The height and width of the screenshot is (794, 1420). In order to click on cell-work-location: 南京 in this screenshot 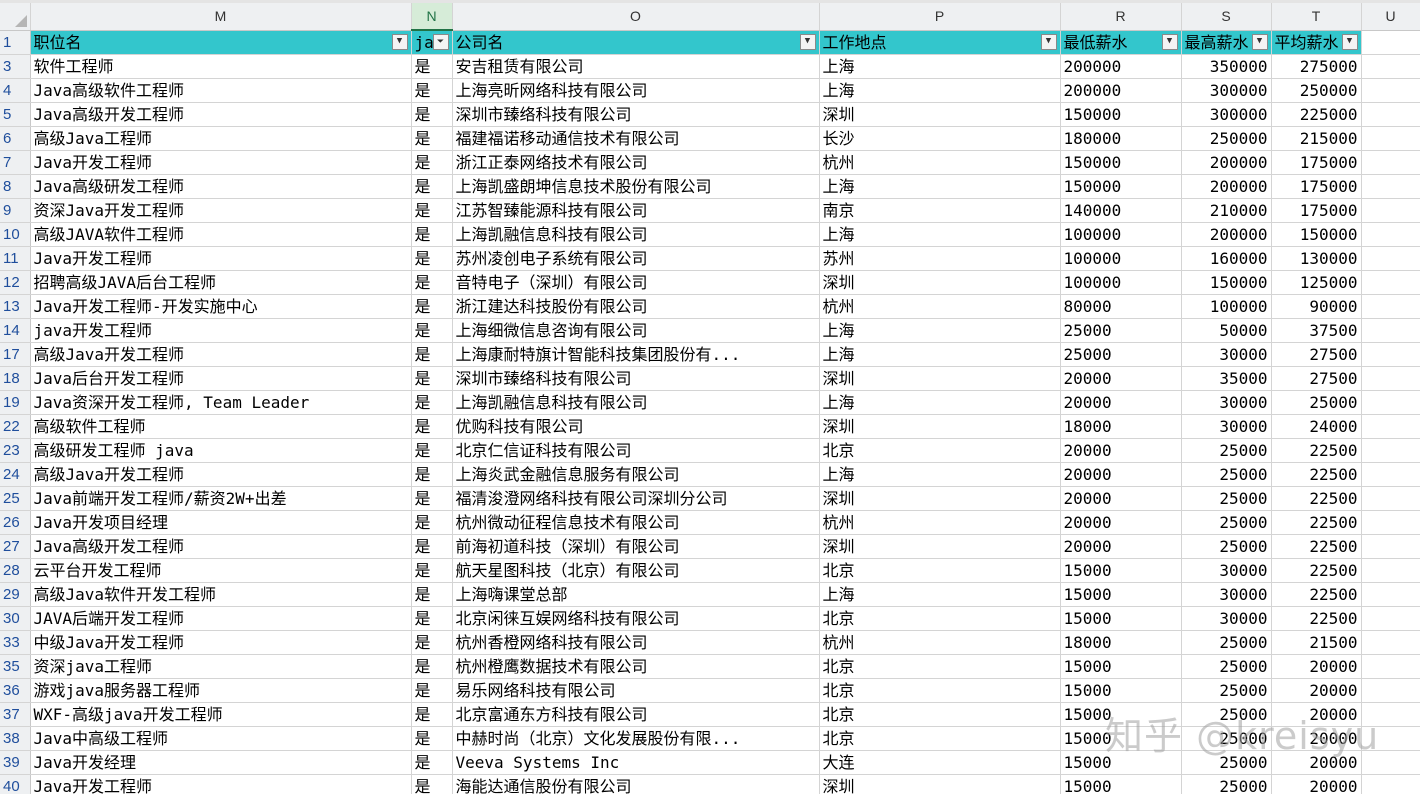, I will do `click(940, 210)`.